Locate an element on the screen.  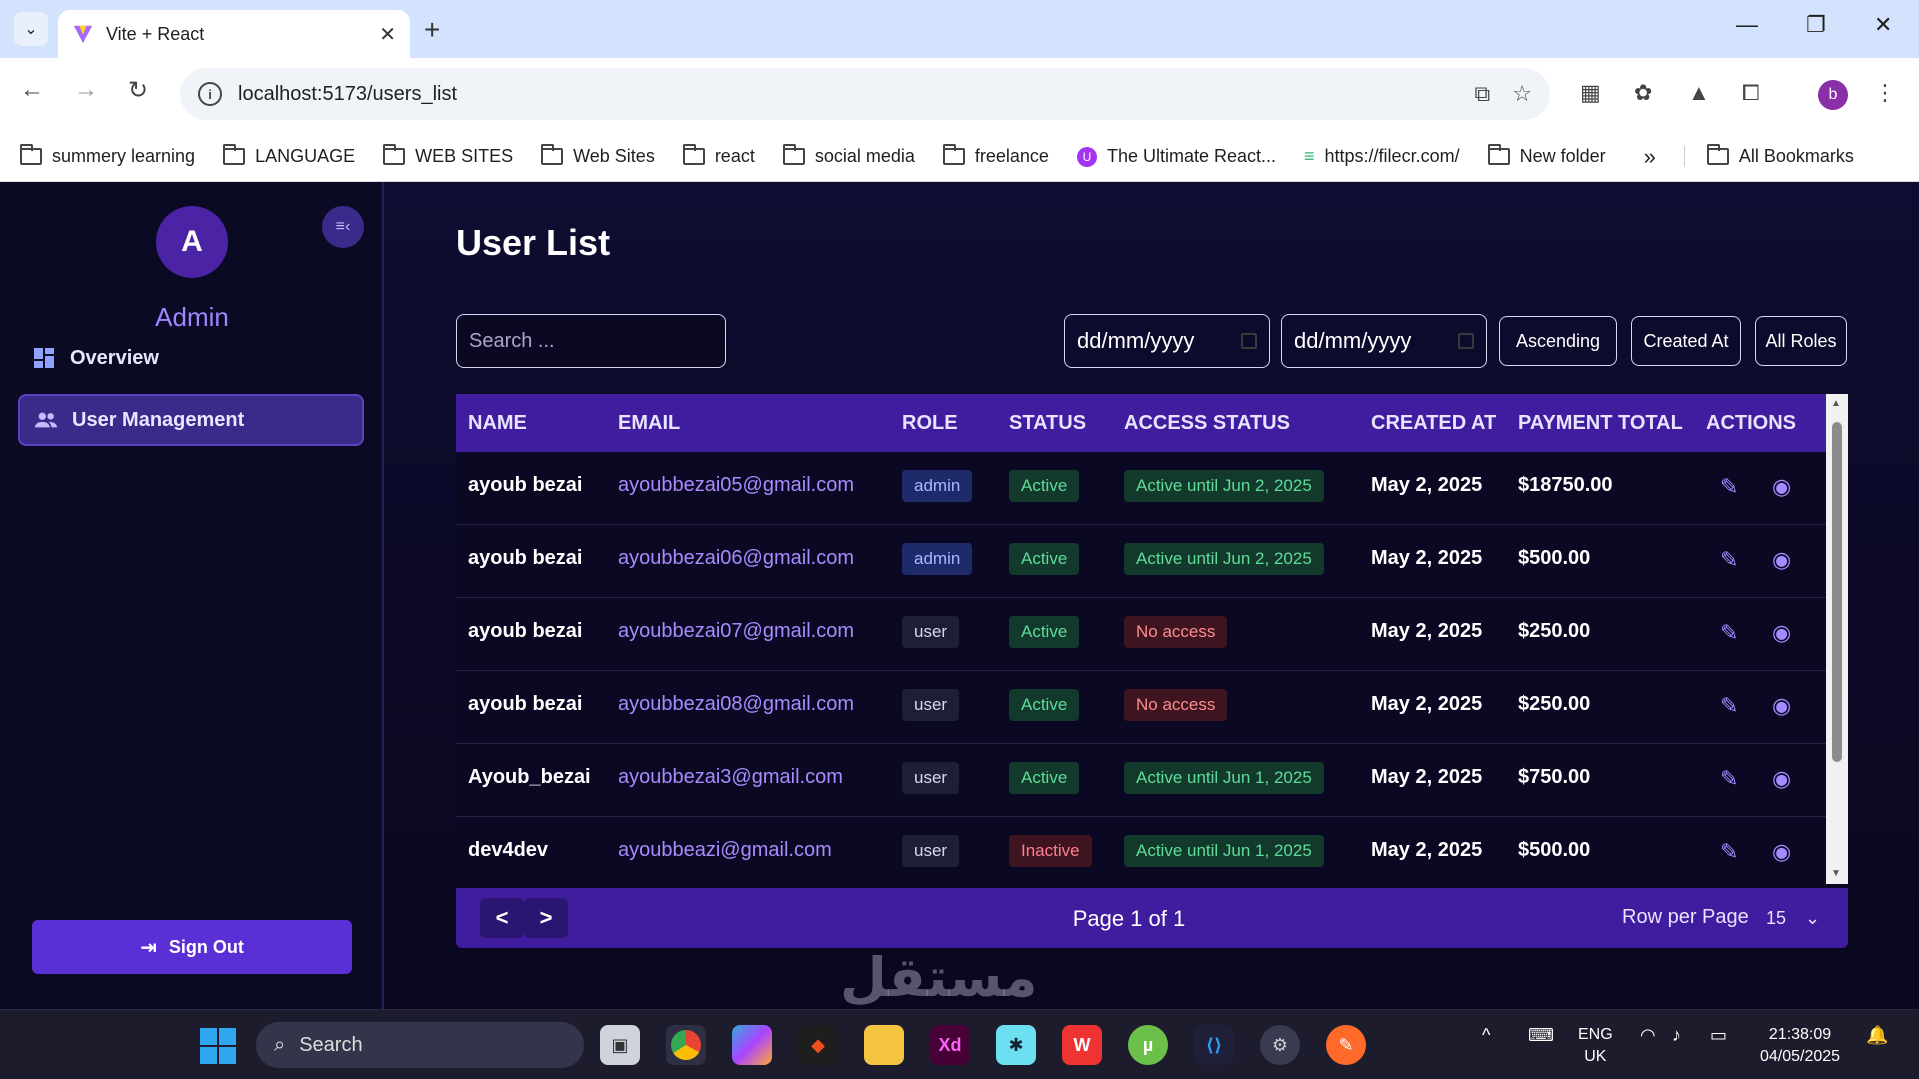
file-explorer-icon is located at coordinates (884, 1045).